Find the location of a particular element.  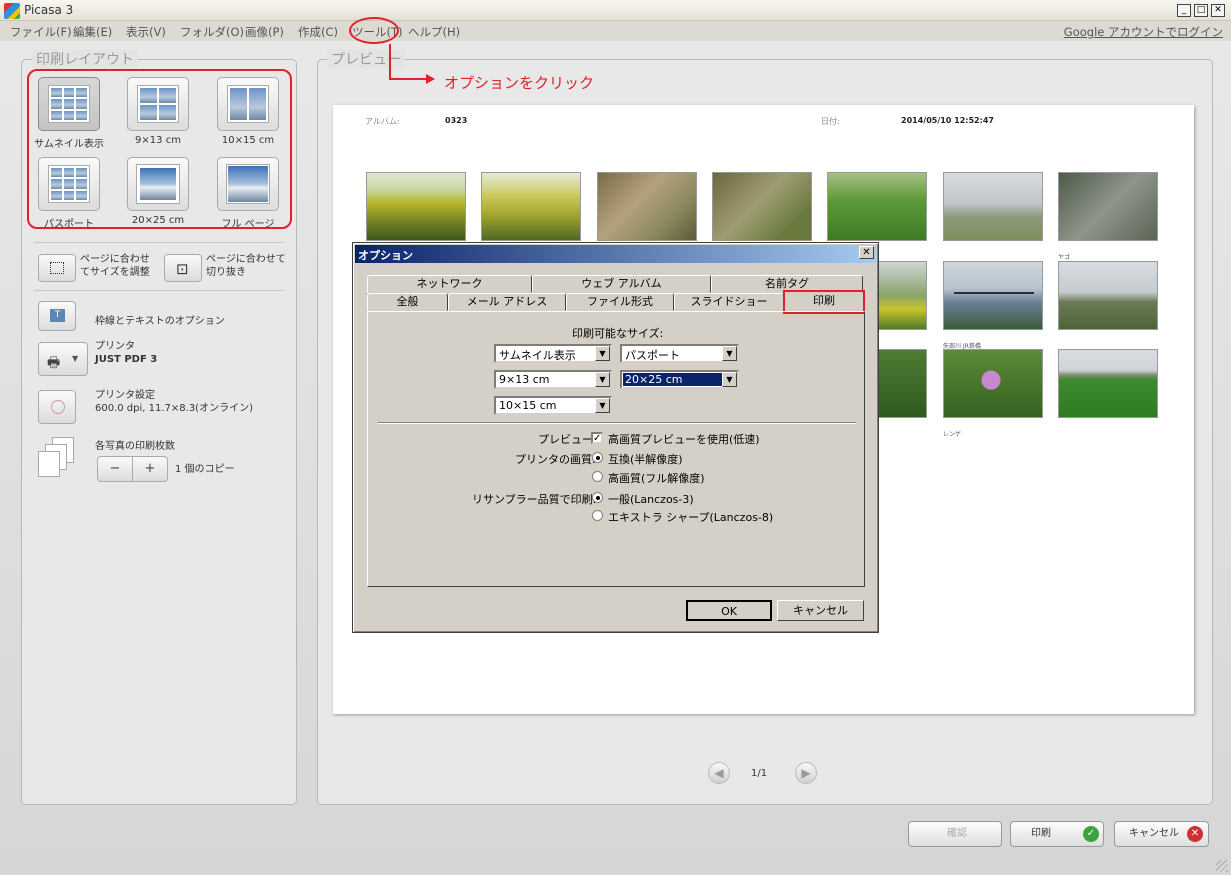

date-value: 2014/05/10 12:52:47 is located at coordinates (947, 120).